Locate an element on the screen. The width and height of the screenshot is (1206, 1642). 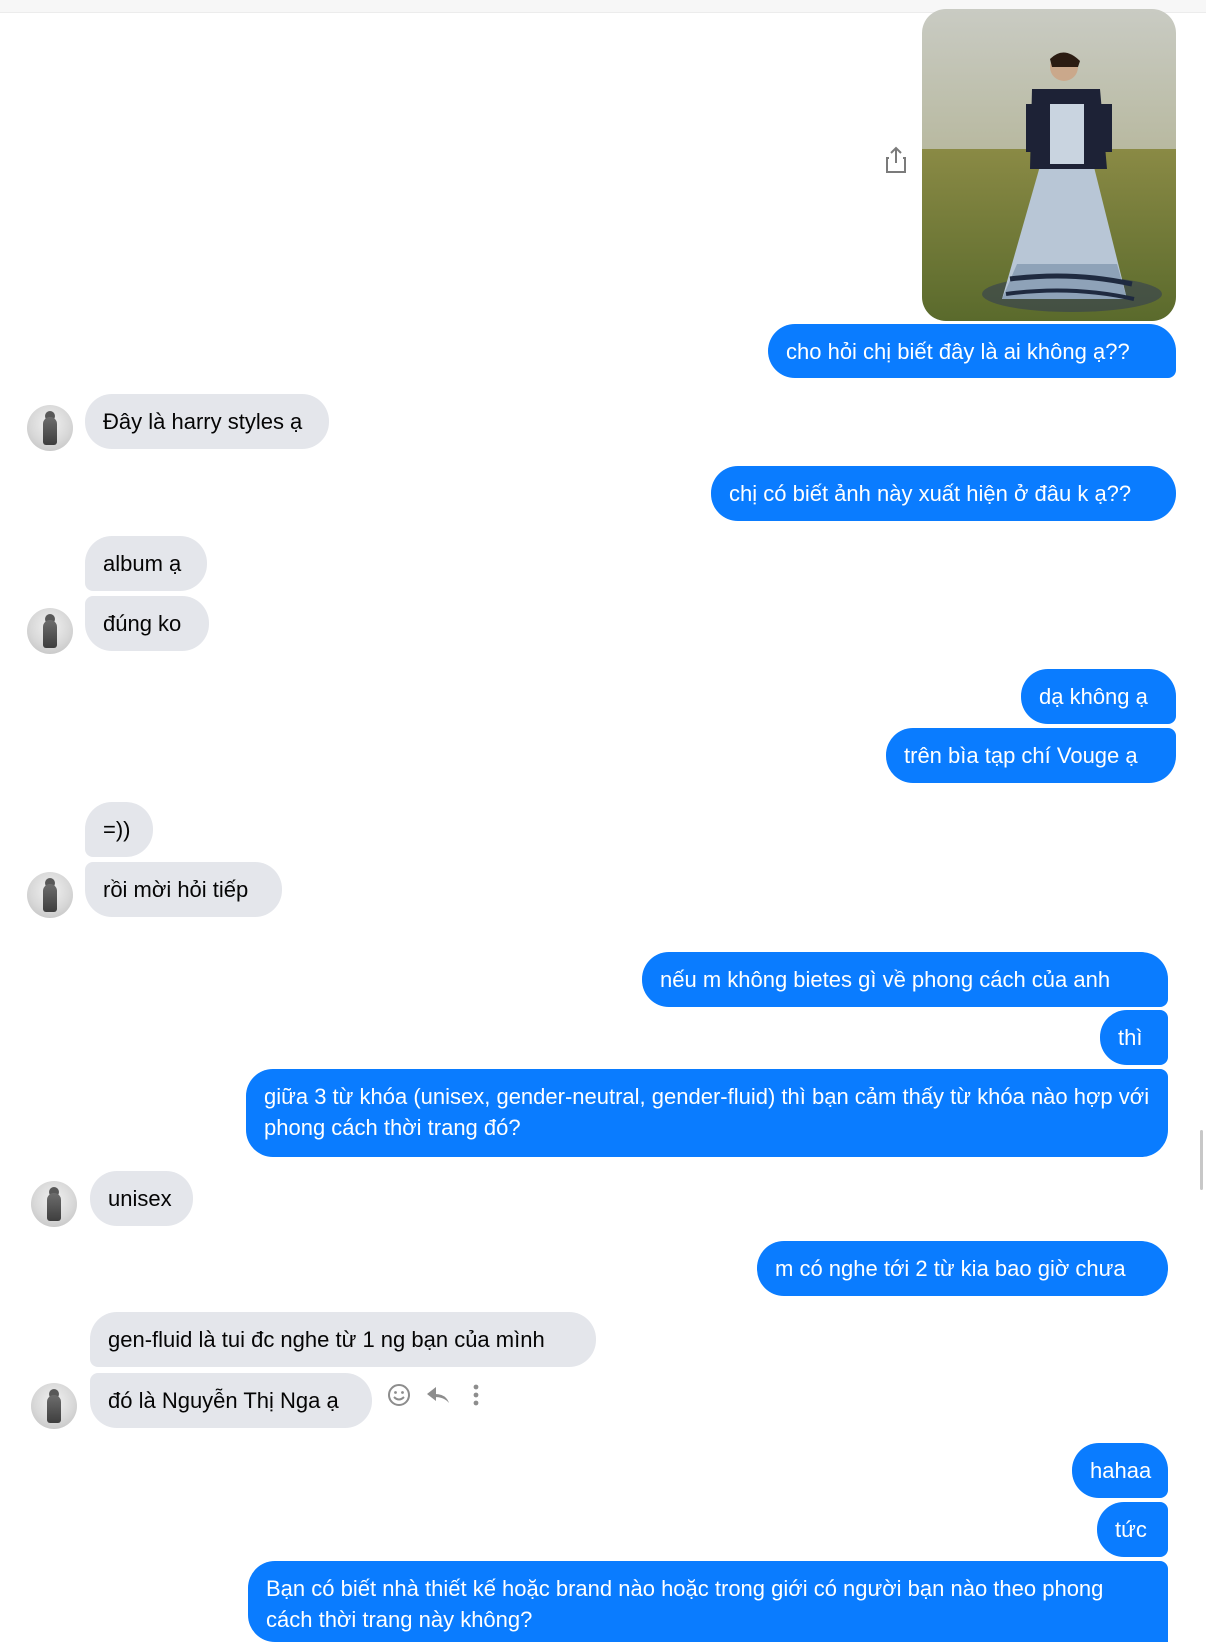
message-outgoing: tức is located at coordinates (1132, 1529).